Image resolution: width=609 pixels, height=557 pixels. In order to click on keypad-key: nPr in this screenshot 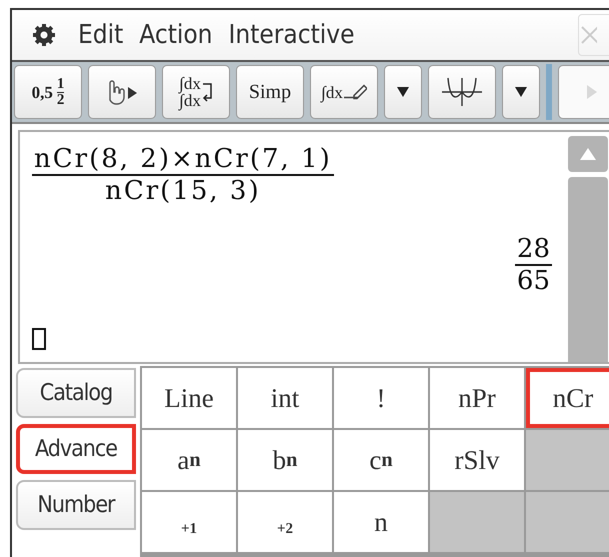, I will do `click(477, 398)`.